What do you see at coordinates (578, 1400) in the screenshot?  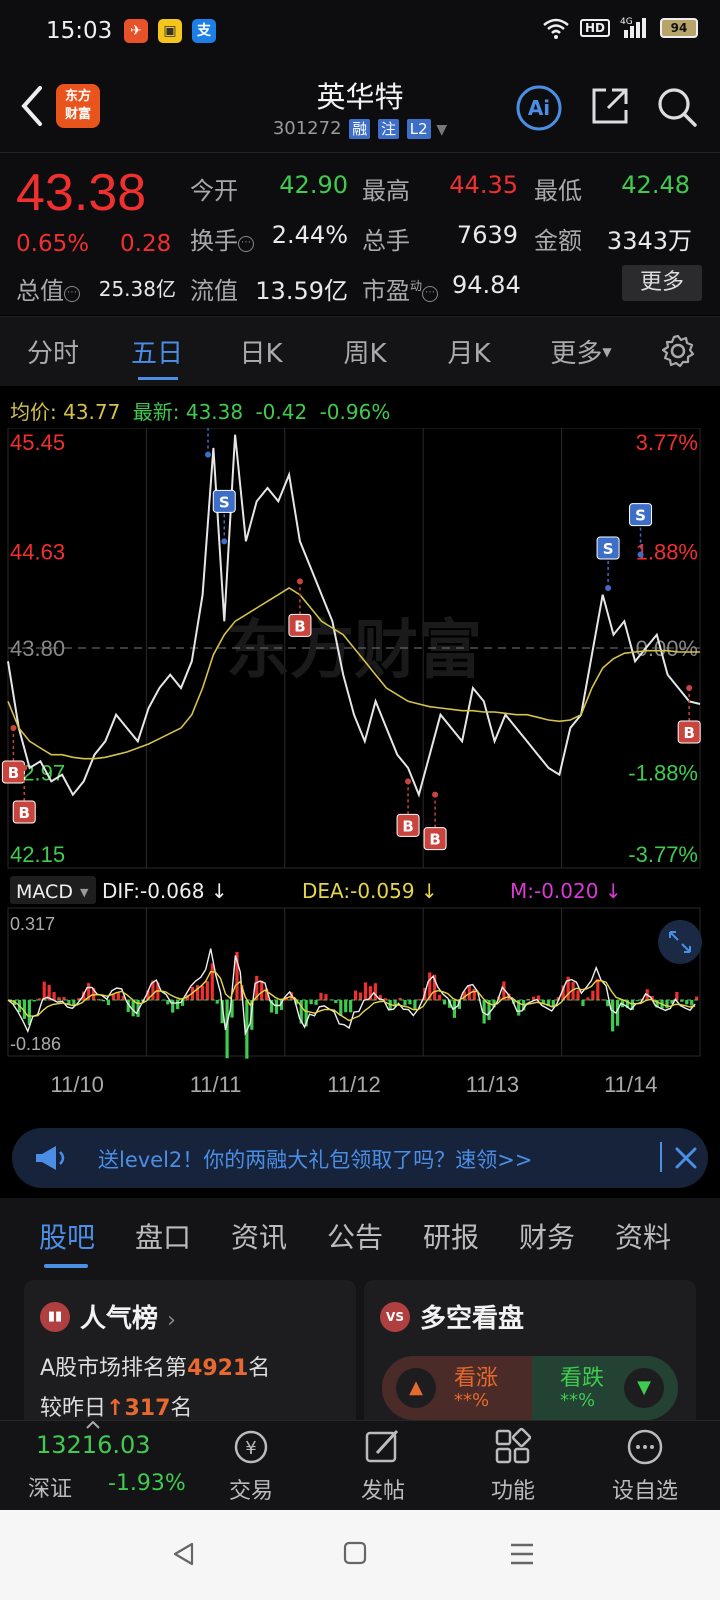 I see `bear-value: **%` at bounding box center [578, 1400].